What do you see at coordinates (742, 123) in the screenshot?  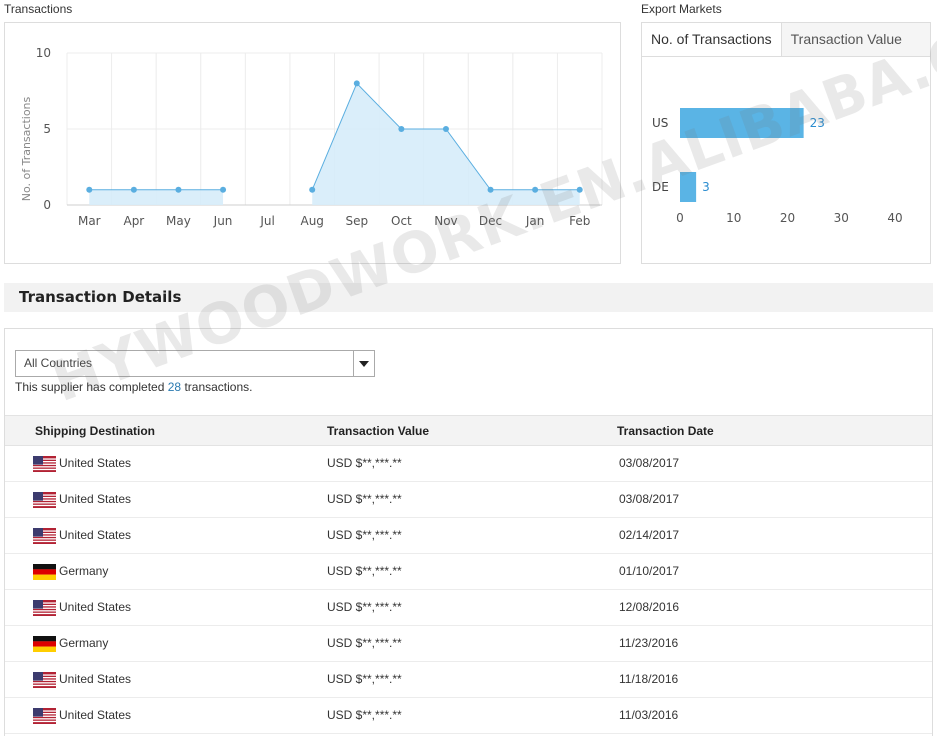 I see `bar-us` at bounding box center [742, 123].